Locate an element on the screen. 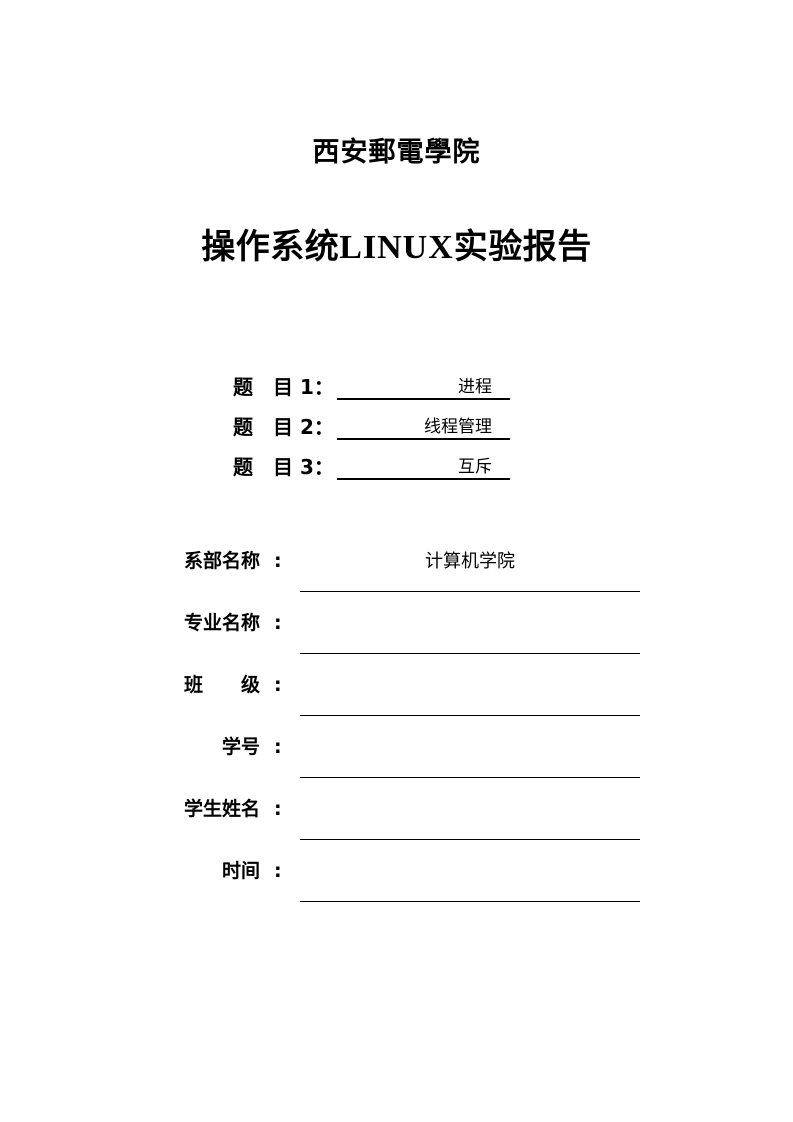 The image size is (793, 1122). info-rule-student-name is located at coordinates (470, 839).